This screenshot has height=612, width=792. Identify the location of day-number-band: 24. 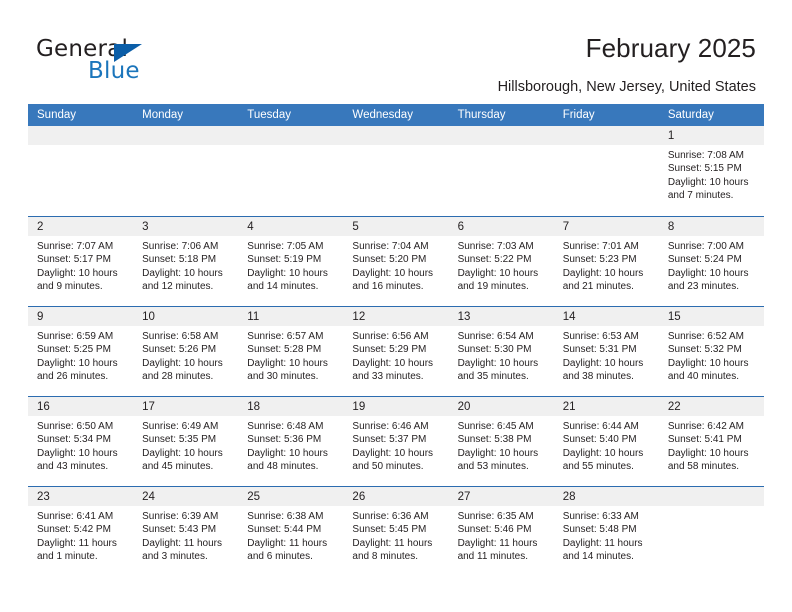
(186, 496).